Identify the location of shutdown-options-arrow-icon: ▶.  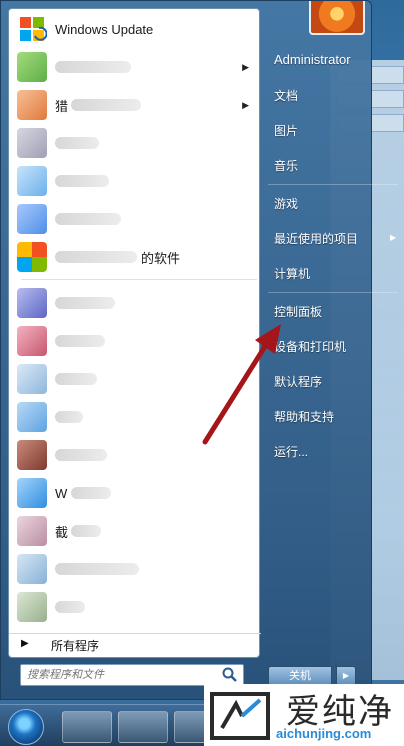
(346, 676).